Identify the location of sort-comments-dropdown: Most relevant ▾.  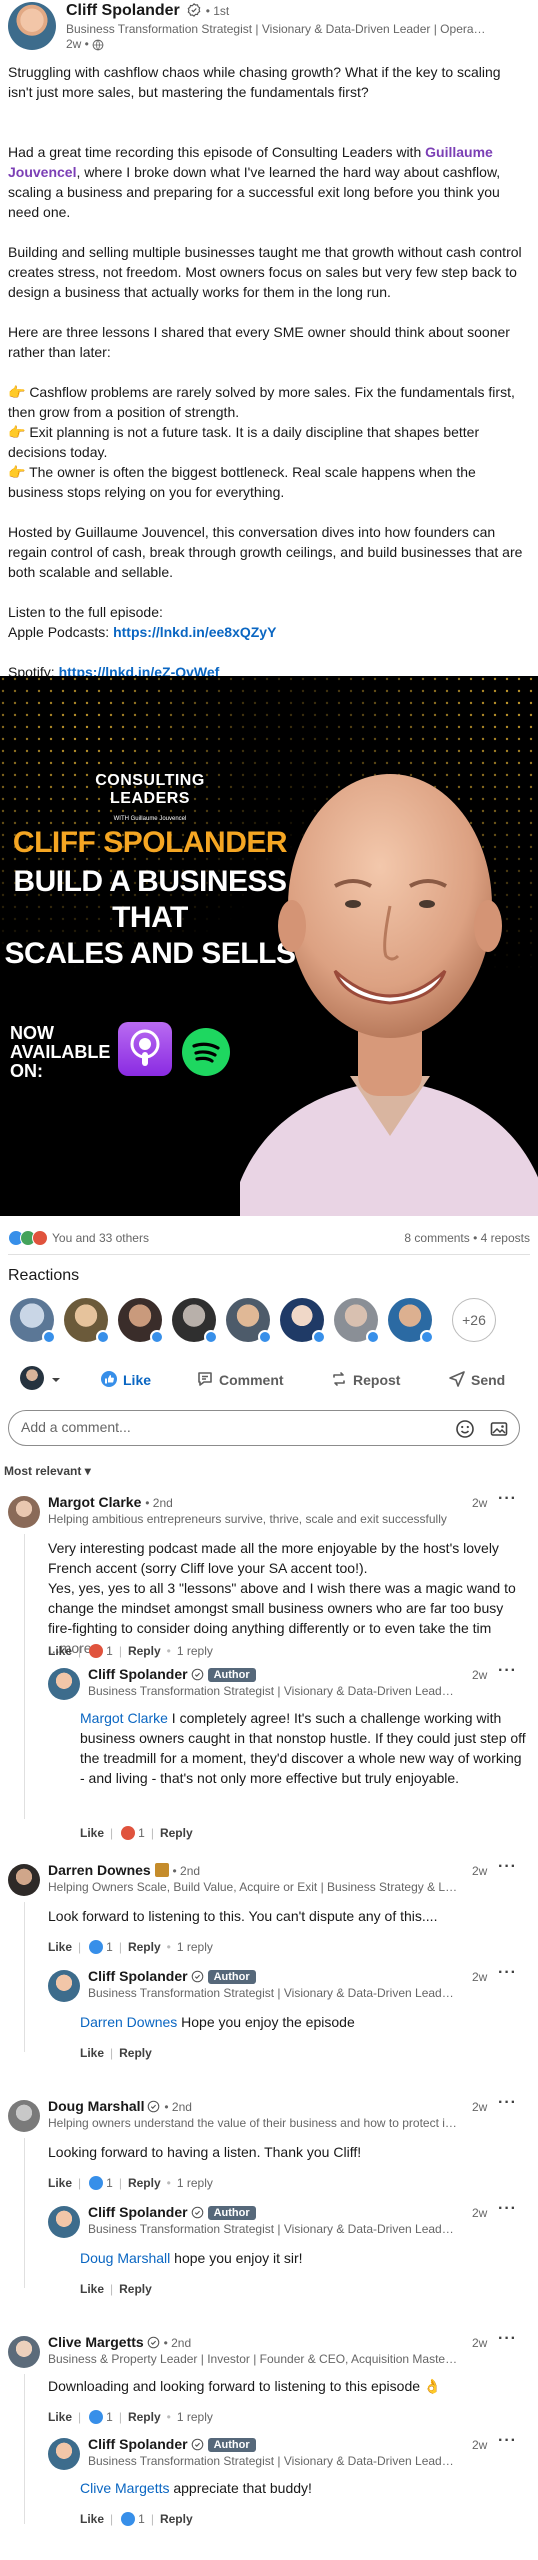
(47, 1471).